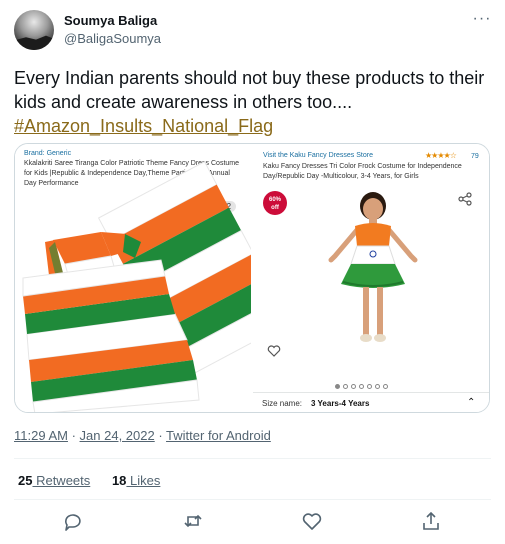  Describe the element at coordinates (371, 402) in the screenshot. I see `size-selector: Size name: 3 Years-4 Years ⌃` at that location.